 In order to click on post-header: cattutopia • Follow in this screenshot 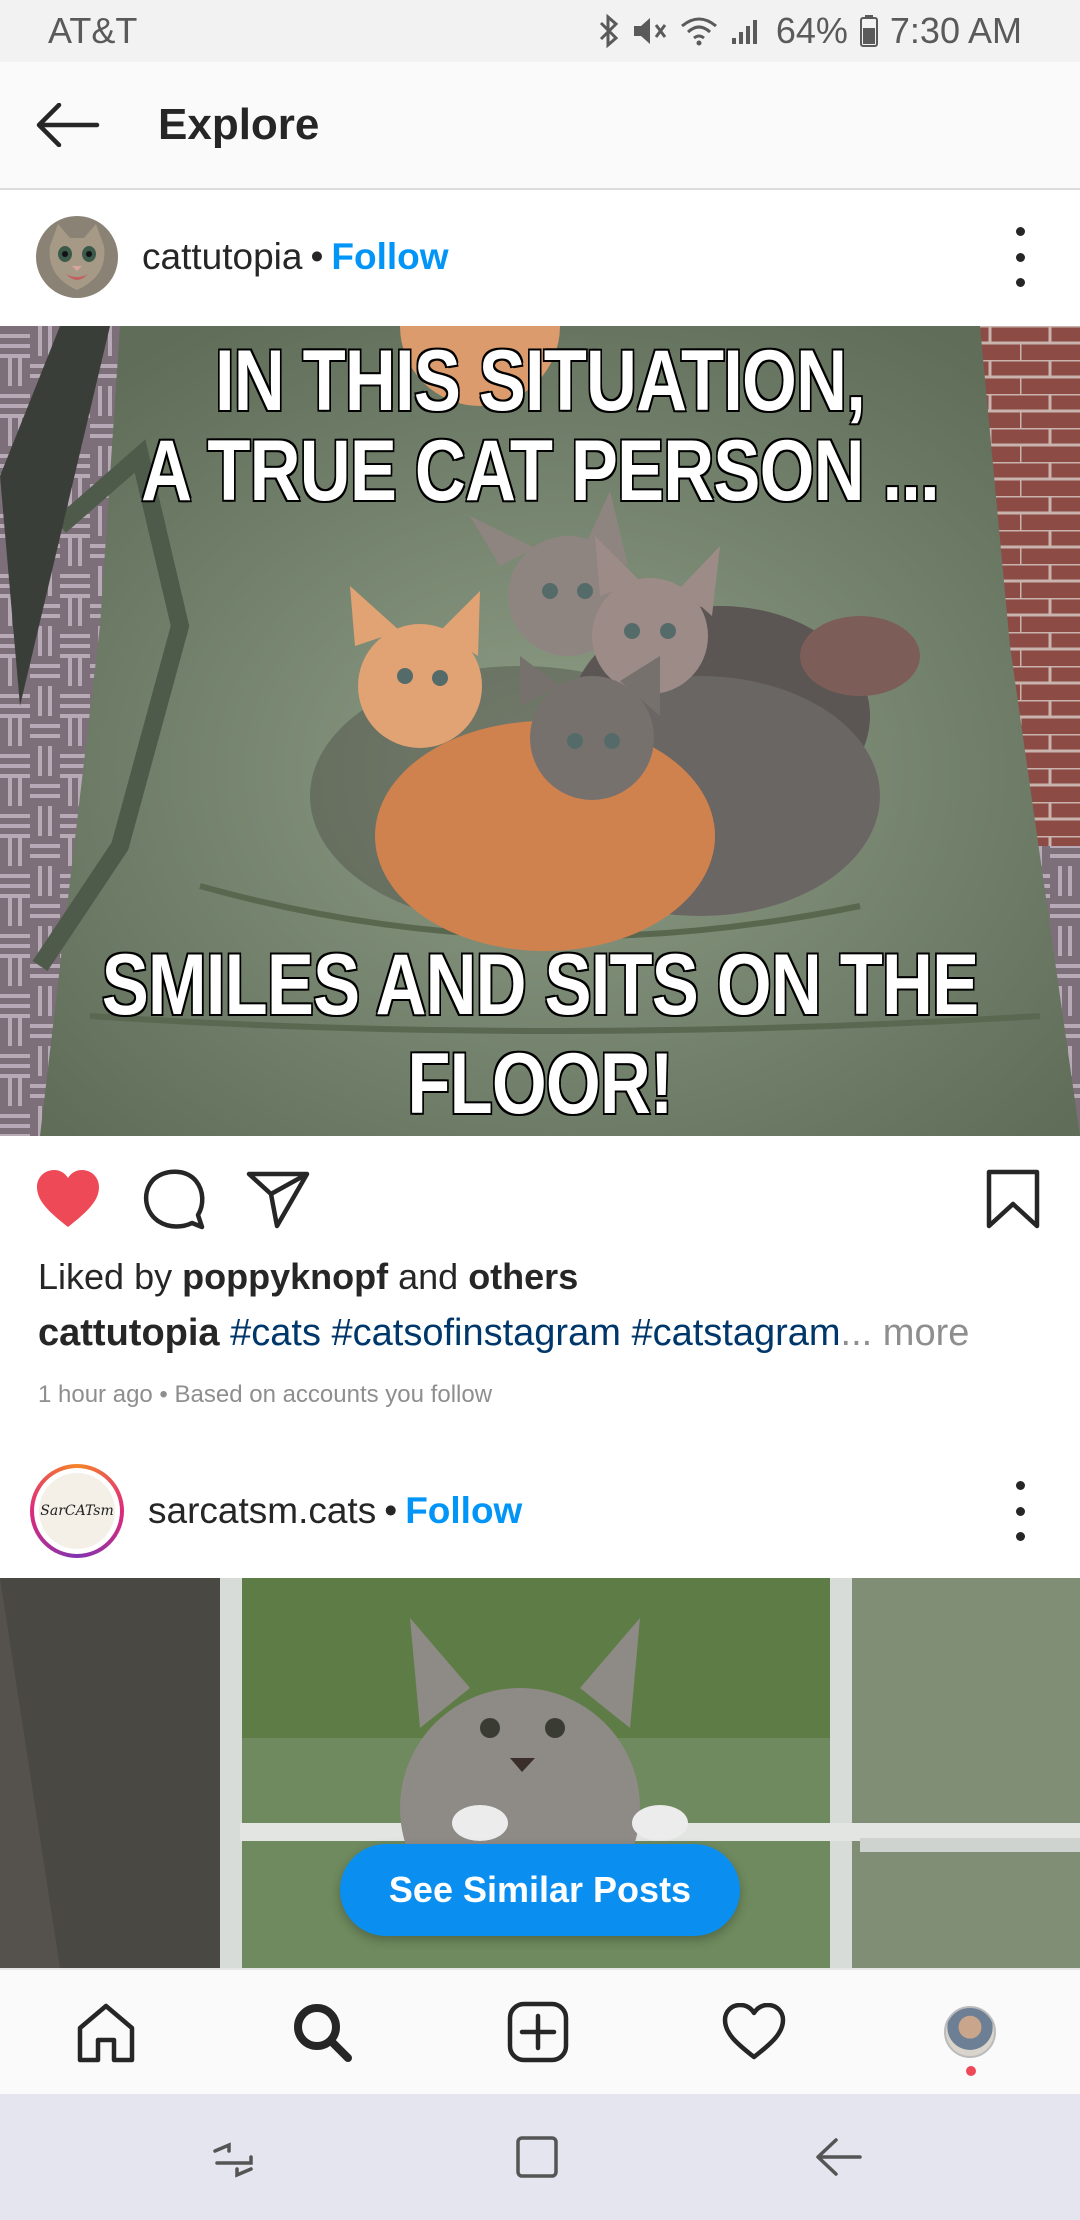, I will do `click(540, 257)`.